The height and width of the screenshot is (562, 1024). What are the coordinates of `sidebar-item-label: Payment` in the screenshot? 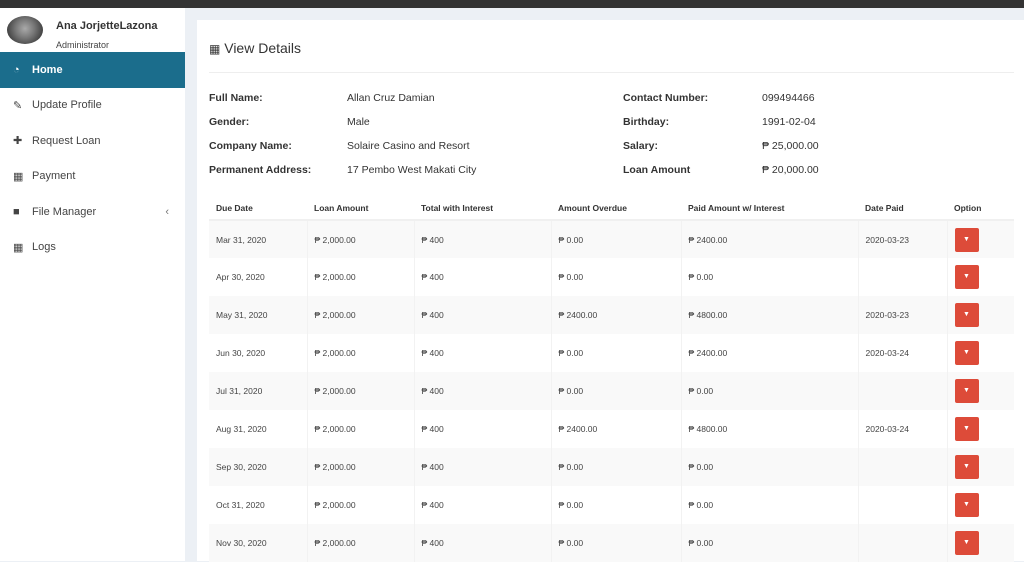 It's located at (54, 176).